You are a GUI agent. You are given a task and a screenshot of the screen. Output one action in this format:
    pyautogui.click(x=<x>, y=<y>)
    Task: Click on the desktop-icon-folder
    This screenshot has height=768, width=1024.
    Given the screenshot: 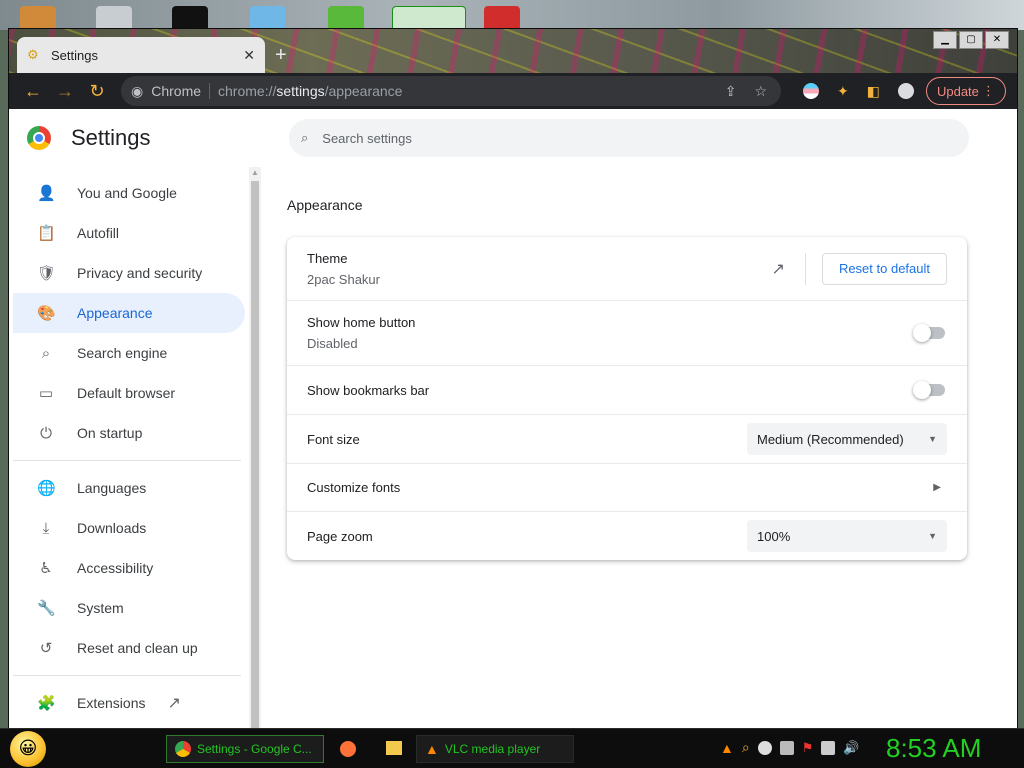 What is the action you would take?
    pyautogui.click(x=38, y=18)
    